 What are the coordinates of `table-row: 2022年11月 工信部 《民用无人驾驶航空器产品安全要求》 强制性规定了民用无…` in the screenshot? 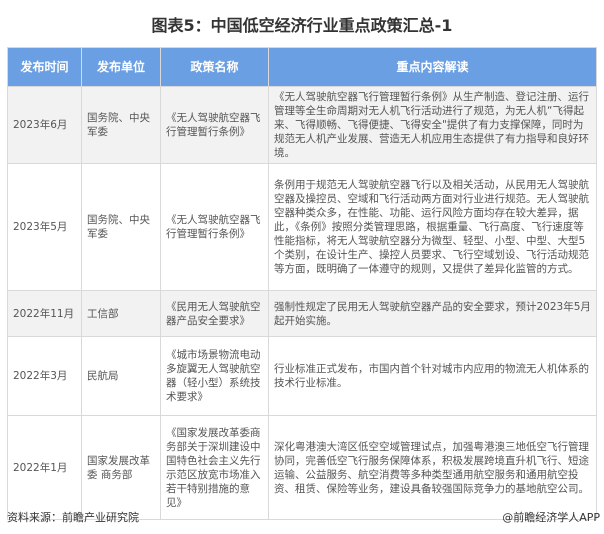 It's located at (302, 313).